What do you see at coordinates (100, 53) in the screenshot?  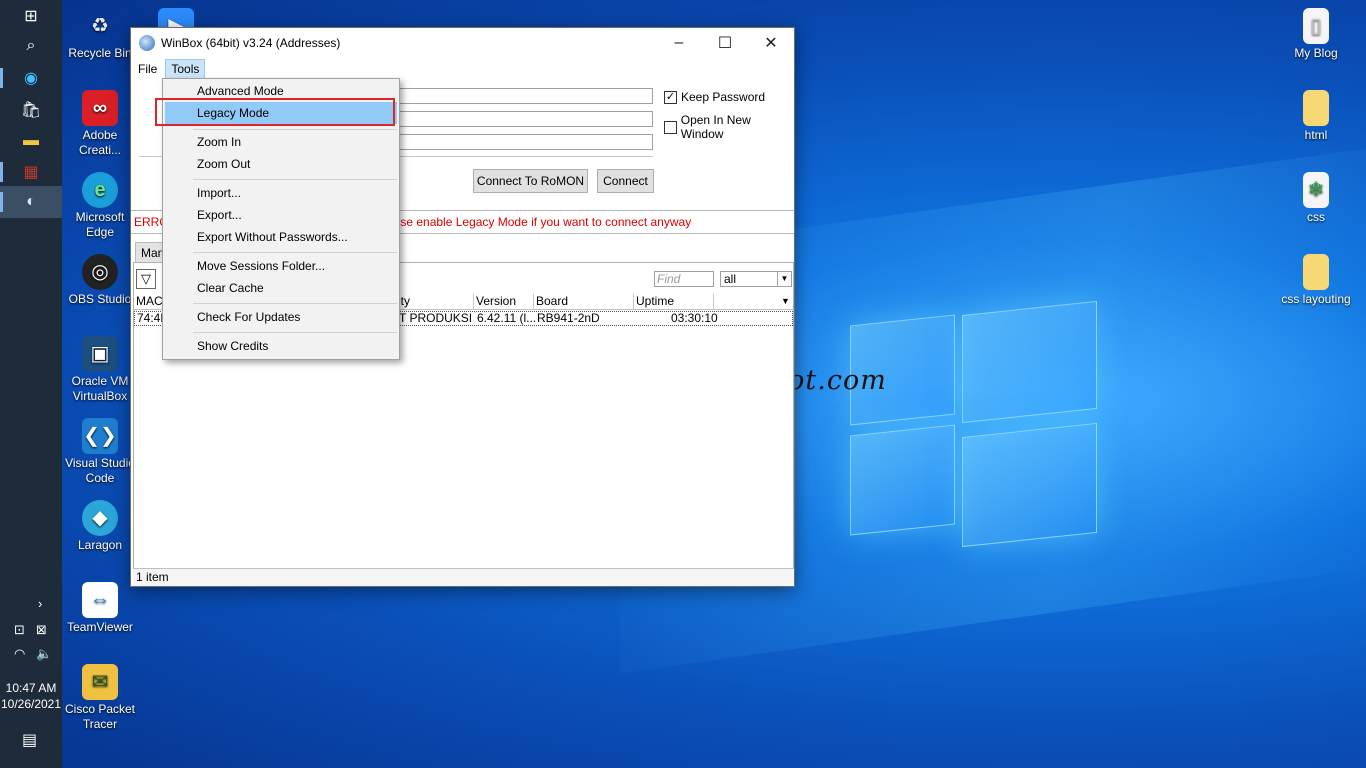 I see `desktop-icon-label: Recycle Bin` at bounding box center [100, 53].